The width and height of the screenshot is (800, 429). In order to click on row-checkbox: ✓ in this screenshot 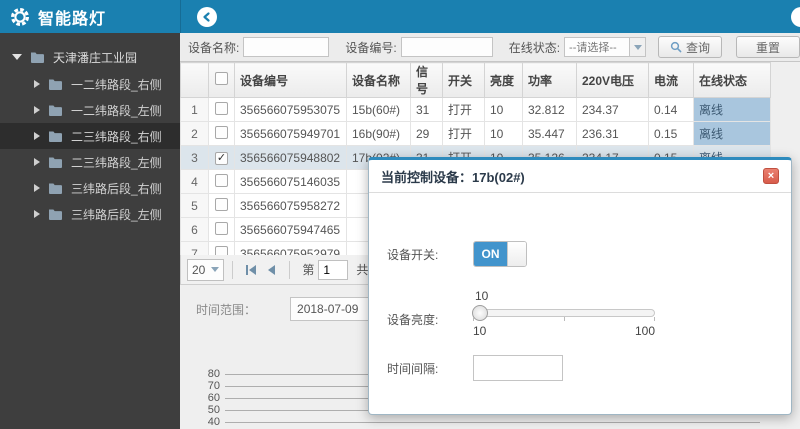, I will do `click(221, 158)`.